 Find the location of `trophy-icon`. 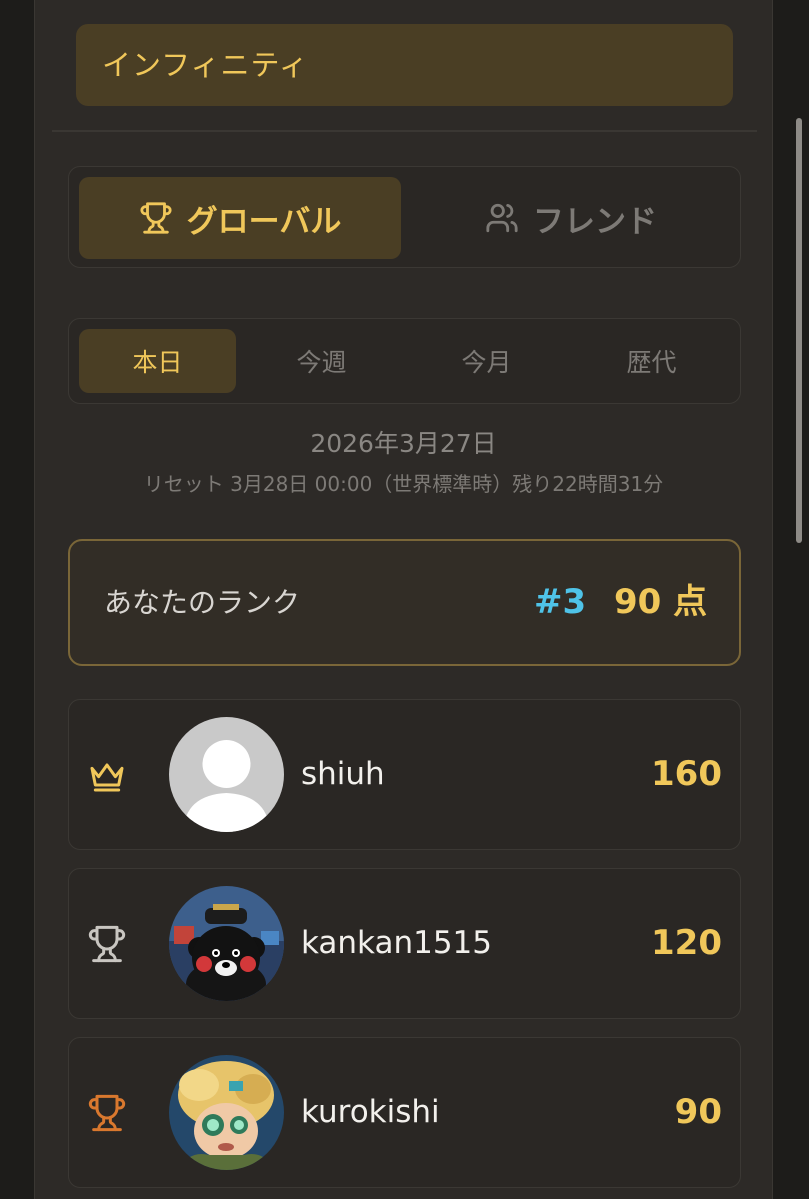

trophy-icon is located at coordinates (156, 218).